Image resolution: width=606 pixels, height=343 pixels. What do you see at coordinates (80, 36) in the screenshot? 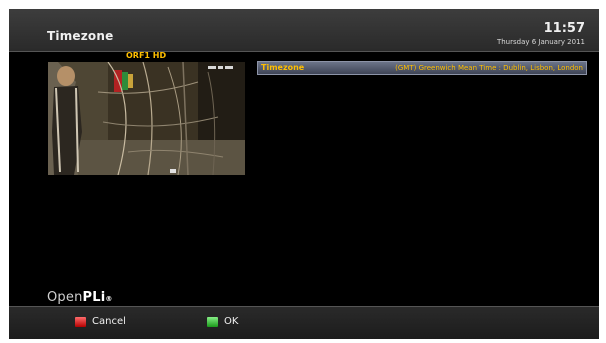
I see `page-title: Timezone` at bounding box center [80, 36].